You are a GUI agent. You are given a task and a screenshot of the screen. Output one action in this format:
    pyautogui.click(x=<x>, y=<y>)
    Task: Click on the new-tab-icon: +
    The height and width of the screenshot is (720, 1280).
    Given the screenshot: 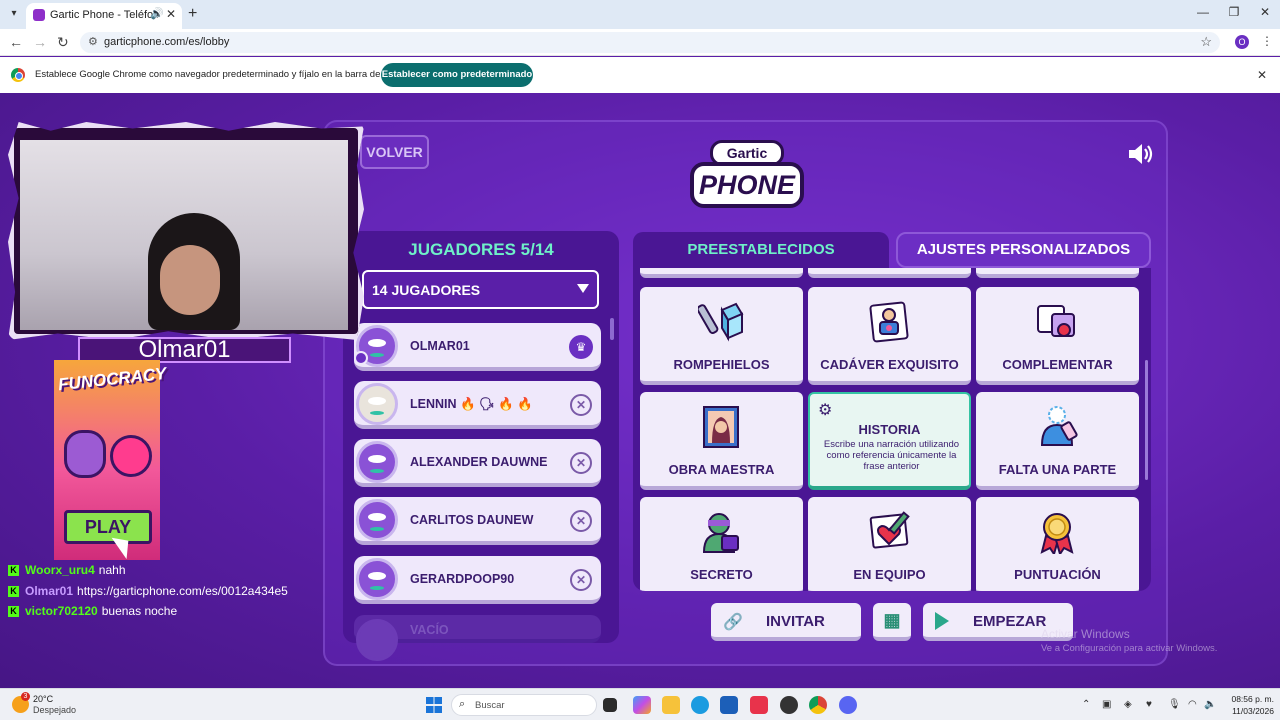 What is the action you would take?
    pyautogui.click(x=192, y=14)
    